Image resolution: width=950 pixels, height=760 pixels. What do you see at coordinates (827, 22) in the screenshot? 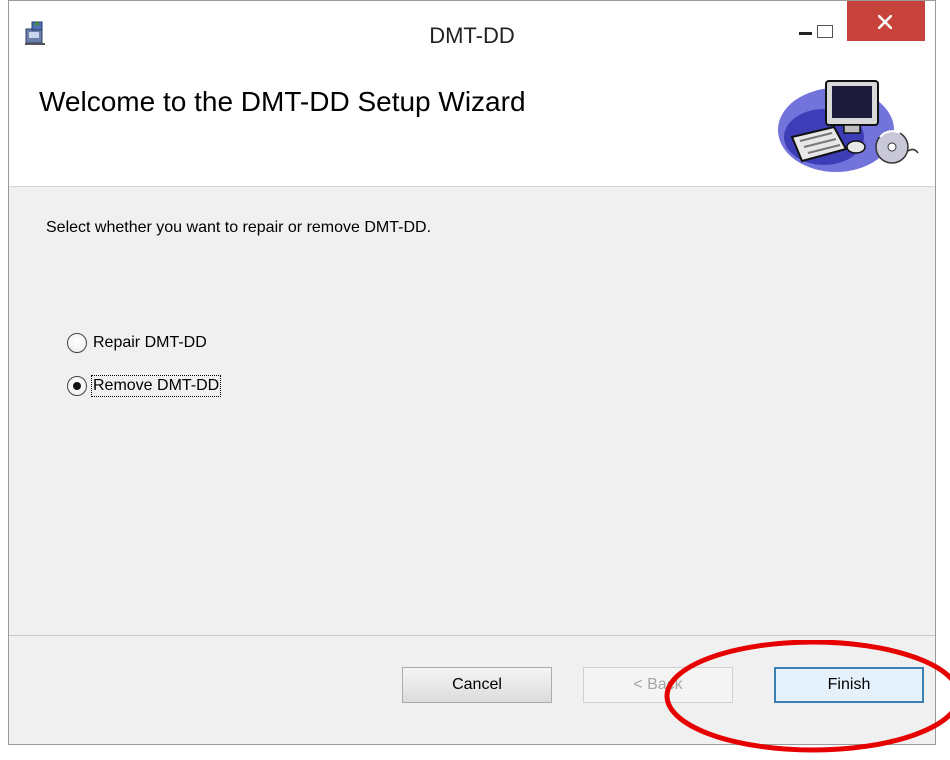
I see `maximize-button` at bounding box center [827, 22].